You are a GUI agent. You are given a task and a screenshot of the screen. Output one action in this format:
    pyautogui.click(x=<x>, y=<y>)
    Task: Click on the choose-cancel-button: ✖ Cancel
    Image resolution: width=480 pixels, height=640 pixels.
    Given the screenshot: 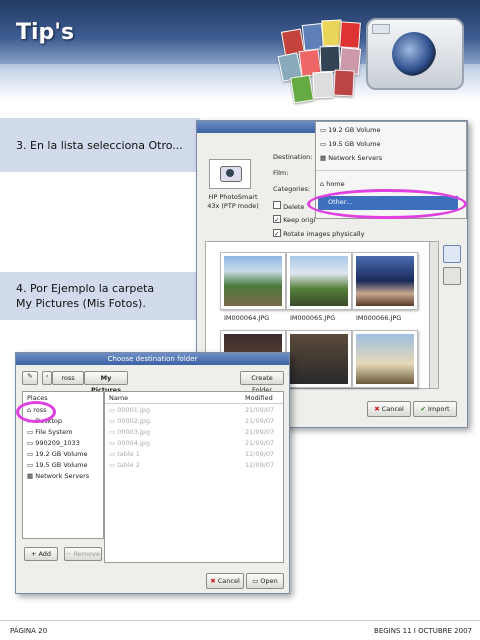 What is the action you would take?
    pyautogui.click(x=225, y=581)
    